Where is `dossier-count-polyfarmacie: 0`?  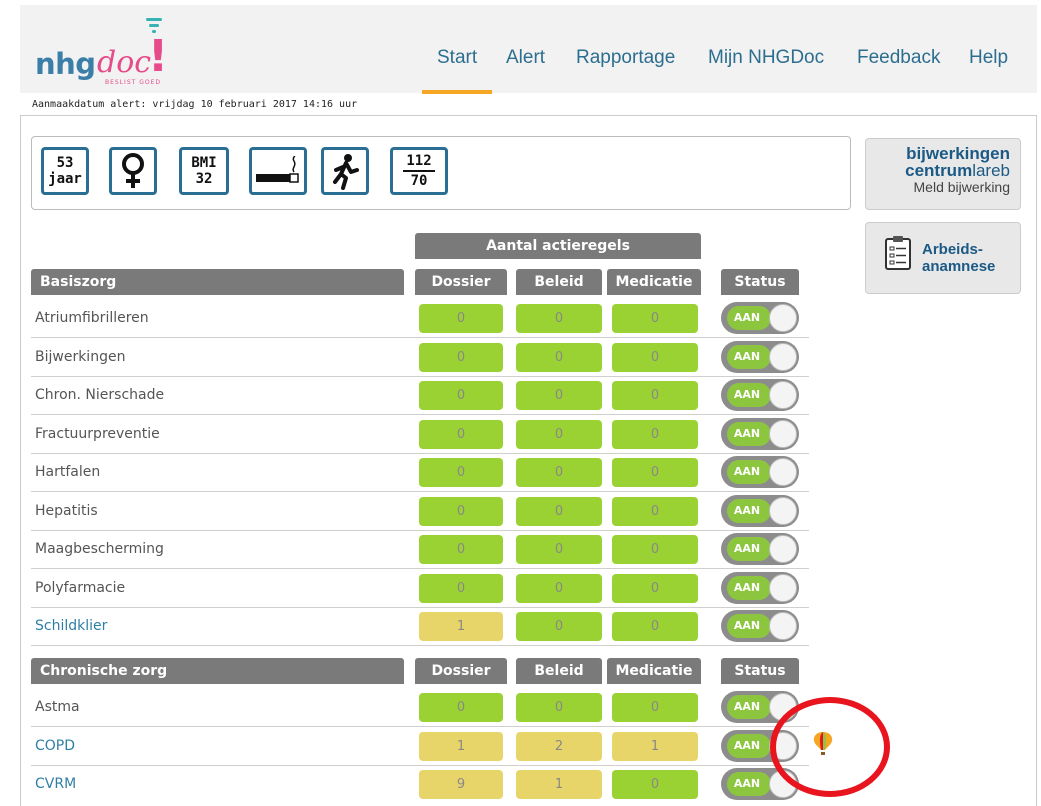
dossier-count-polyfarmacie: 0 is located at coordinates (461, 588).